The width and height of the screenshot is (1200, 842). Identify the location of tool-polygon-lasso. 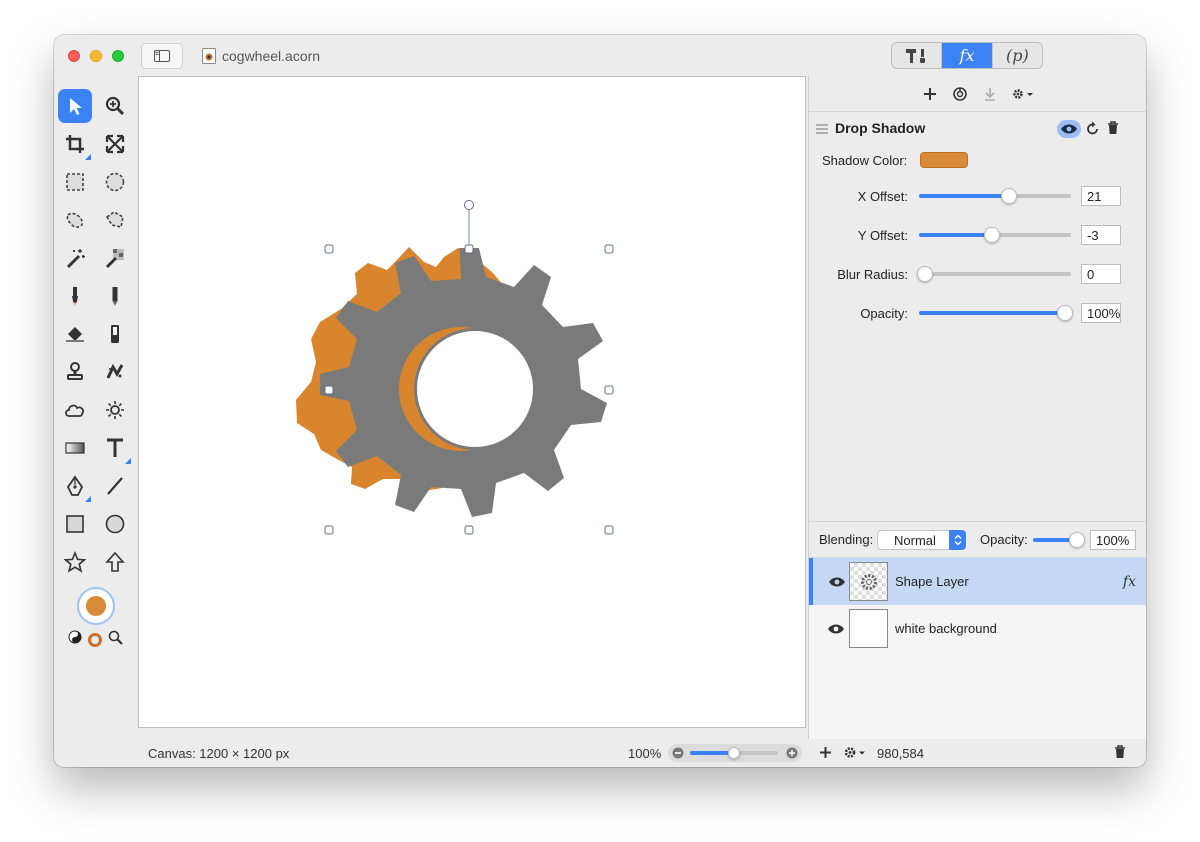
(115, 220).